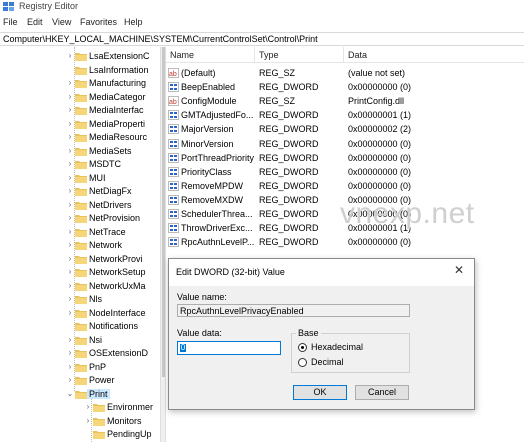 This screenshot has height=442, width=524. I want to click on tree-item: › NetDiagFx, so click(80, 192).